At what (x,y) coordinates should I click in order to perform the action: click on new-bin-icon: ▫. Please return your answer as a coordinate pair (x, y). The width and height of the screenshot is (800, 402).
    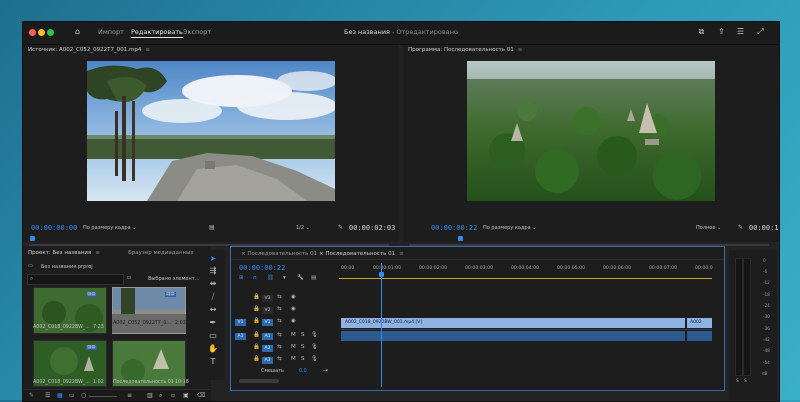
    Looking at the image, I should click on (129, 277).